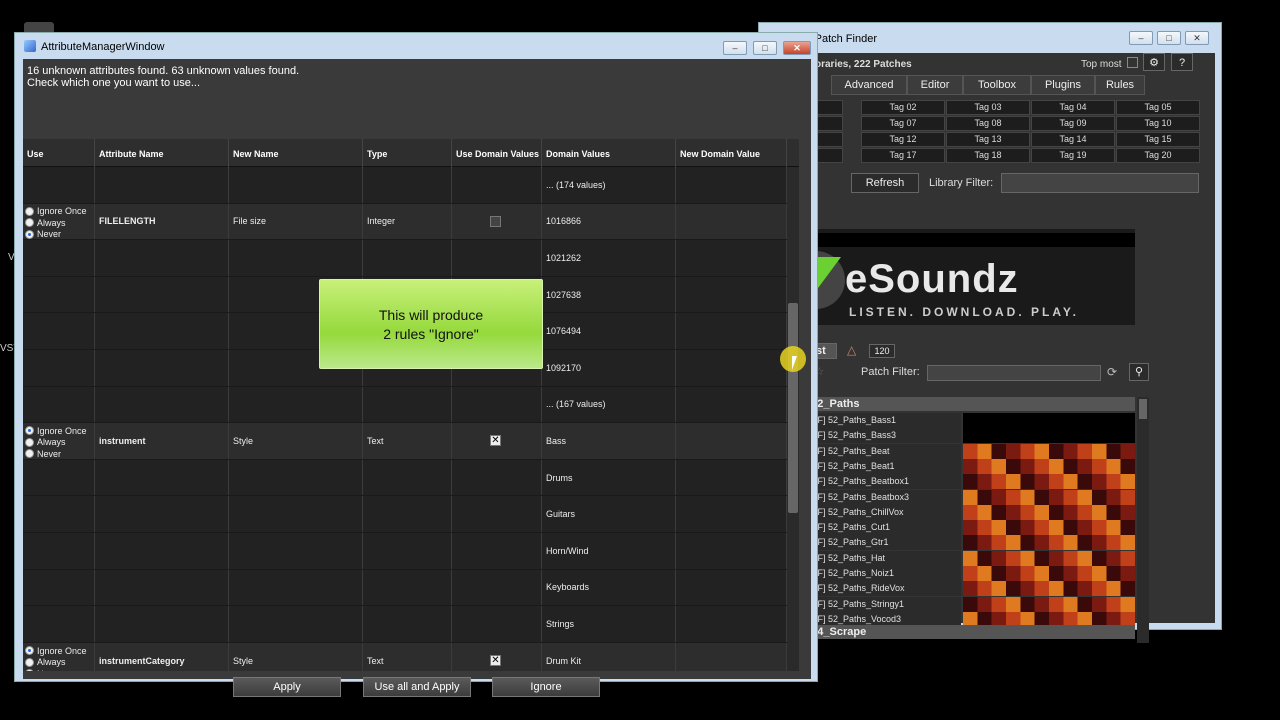 The width and height of the screenshot is (1280, 720). Describe the element at coordinates (411, 514) in the screenshot. I see `table-row: Guitars` at that location.